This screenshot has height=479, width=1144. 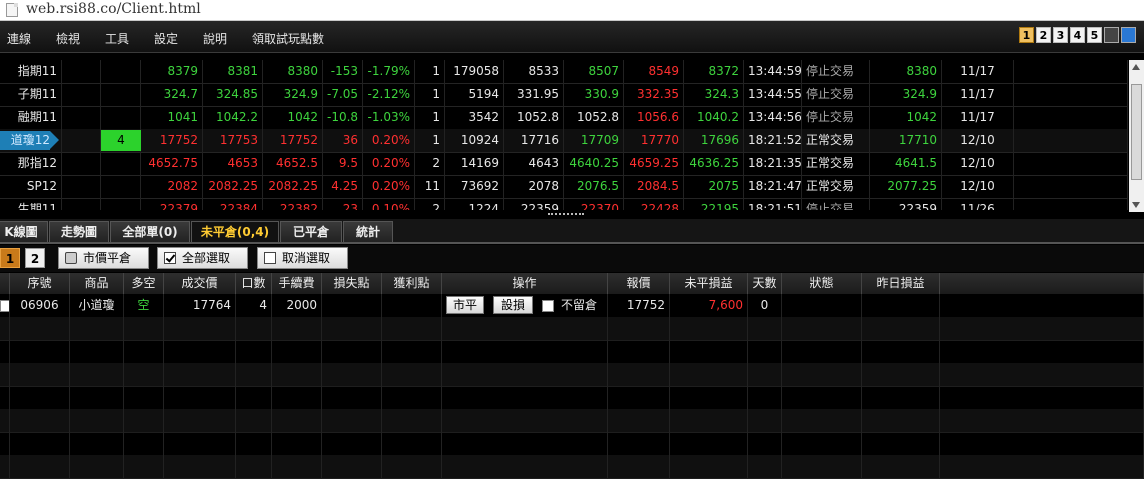 What do you see at coordinates (200, 283) in the screenshot?
I see `header-price: 成交價` at bounding box center [200, 283].